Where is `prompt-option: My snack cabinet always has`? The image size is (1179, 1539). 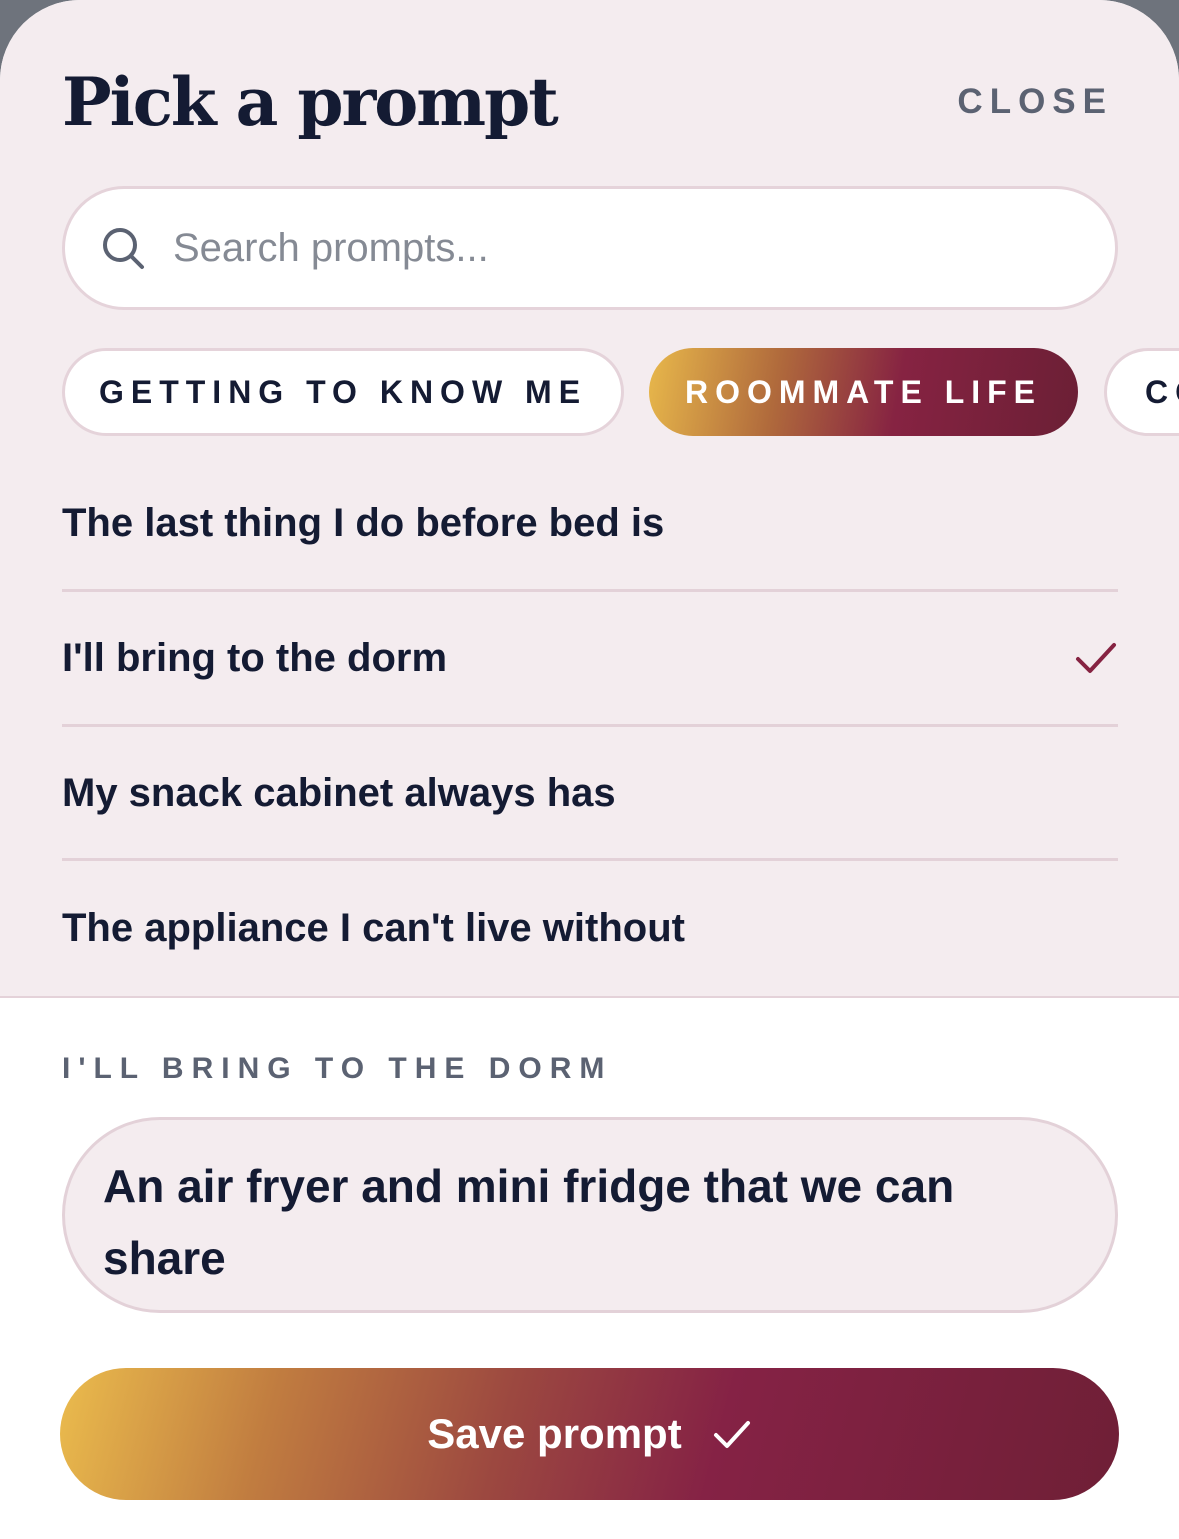
prompt-option: My snack cabinet always has is located at coordinates (590, 793).